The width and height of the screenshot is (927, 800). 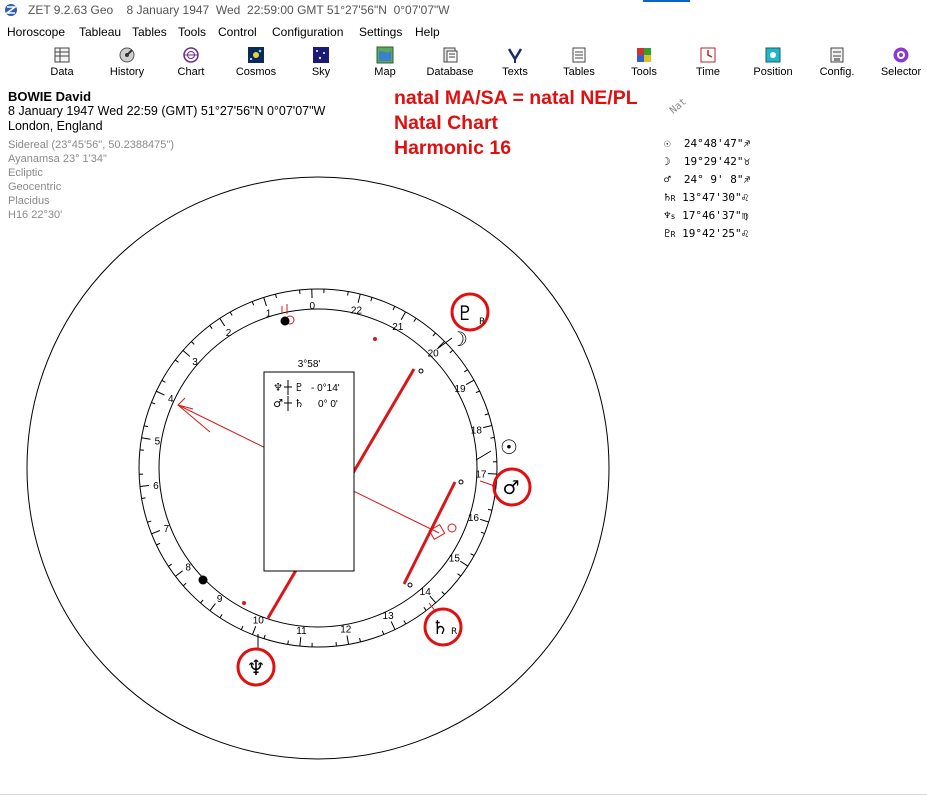 What do you see at coordinates (167, 529) in the screenshot?
I see `house-number-label: 7` at bounding box center [167, 529].